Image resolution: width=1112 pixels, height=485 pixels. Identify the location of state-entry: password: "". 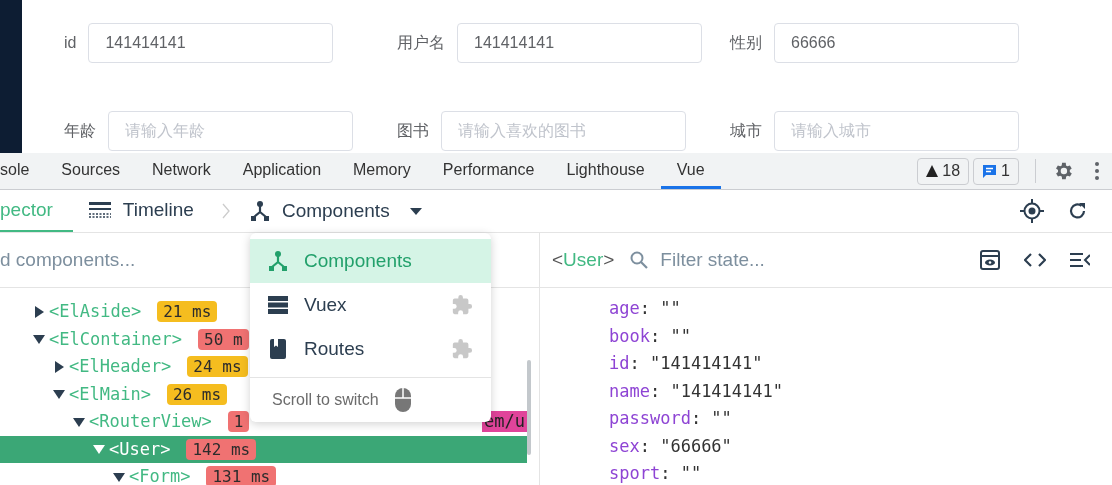
(670, 418).